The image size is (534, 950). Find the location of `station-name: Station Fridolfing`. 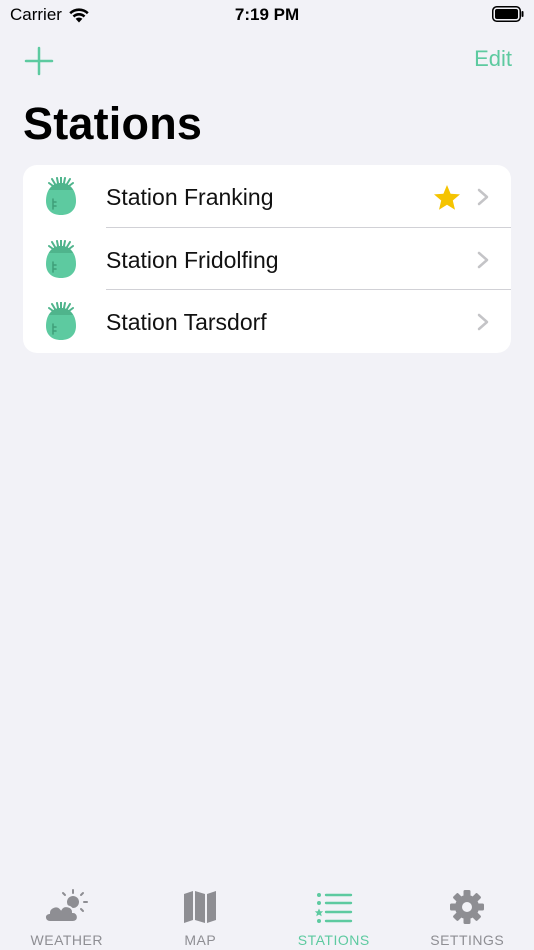

station-name: Station Fridolfing is located at coordinates (192, 259).